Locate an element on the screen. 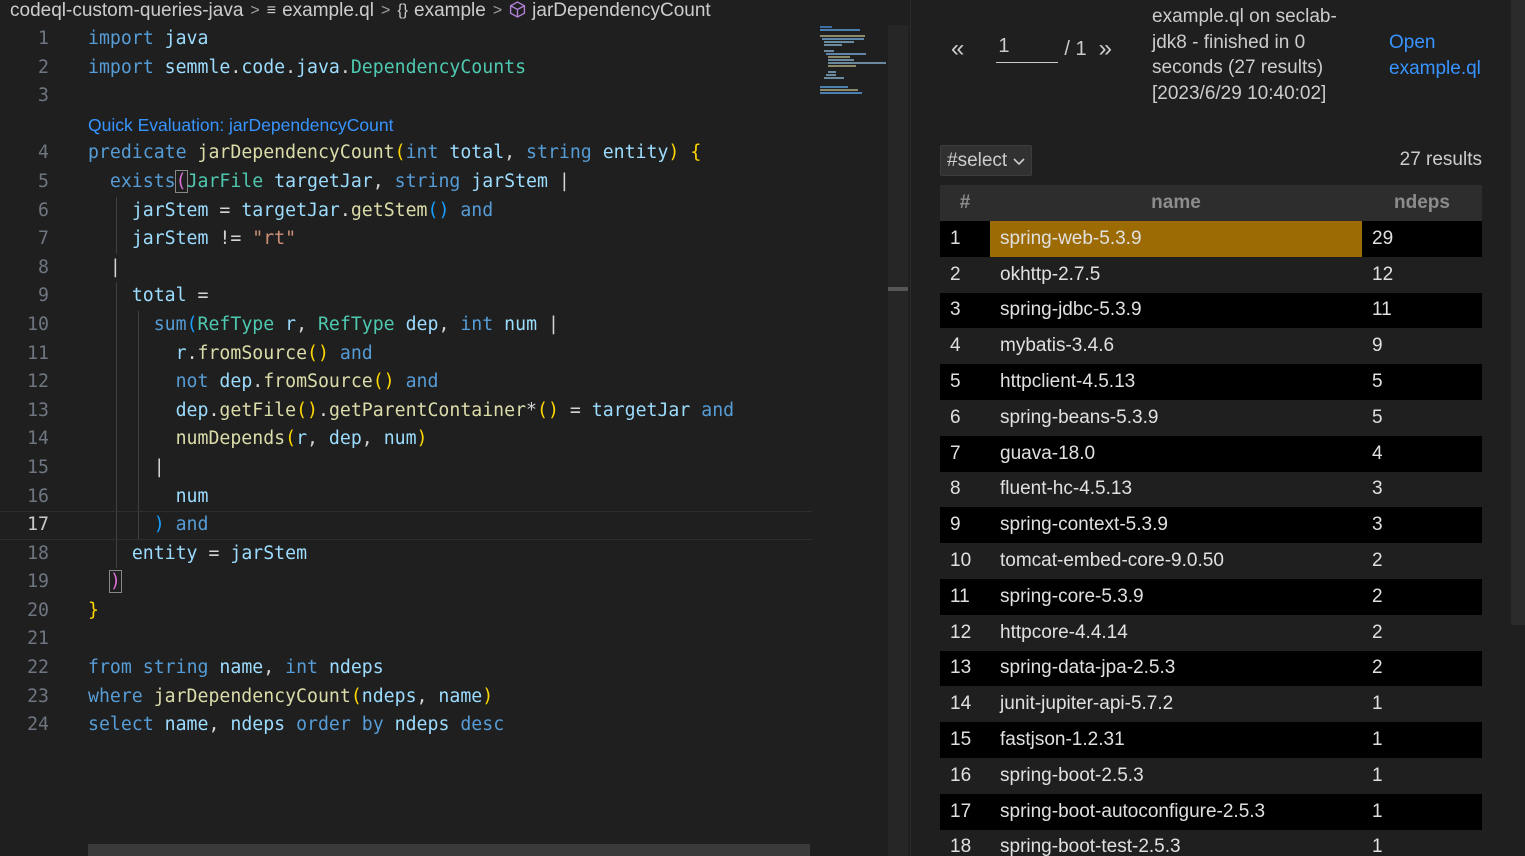 Image resolution: width=1525 pixels, height=856 pixels. code-line-current: 17 ) and is located at coordinates (406, 525).